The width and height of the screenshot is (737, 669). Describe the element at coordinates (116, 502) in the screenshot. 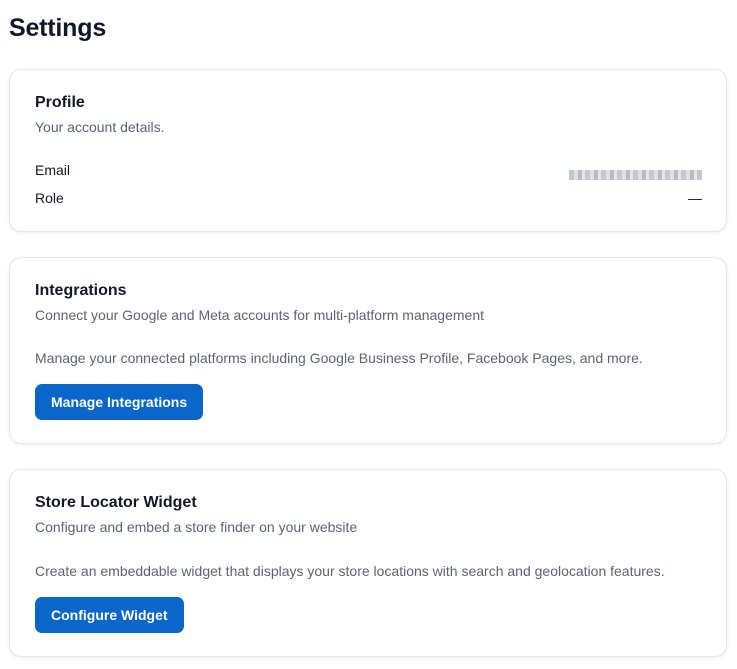

I see `store-locator-title: Store Locator Widget` at that location.